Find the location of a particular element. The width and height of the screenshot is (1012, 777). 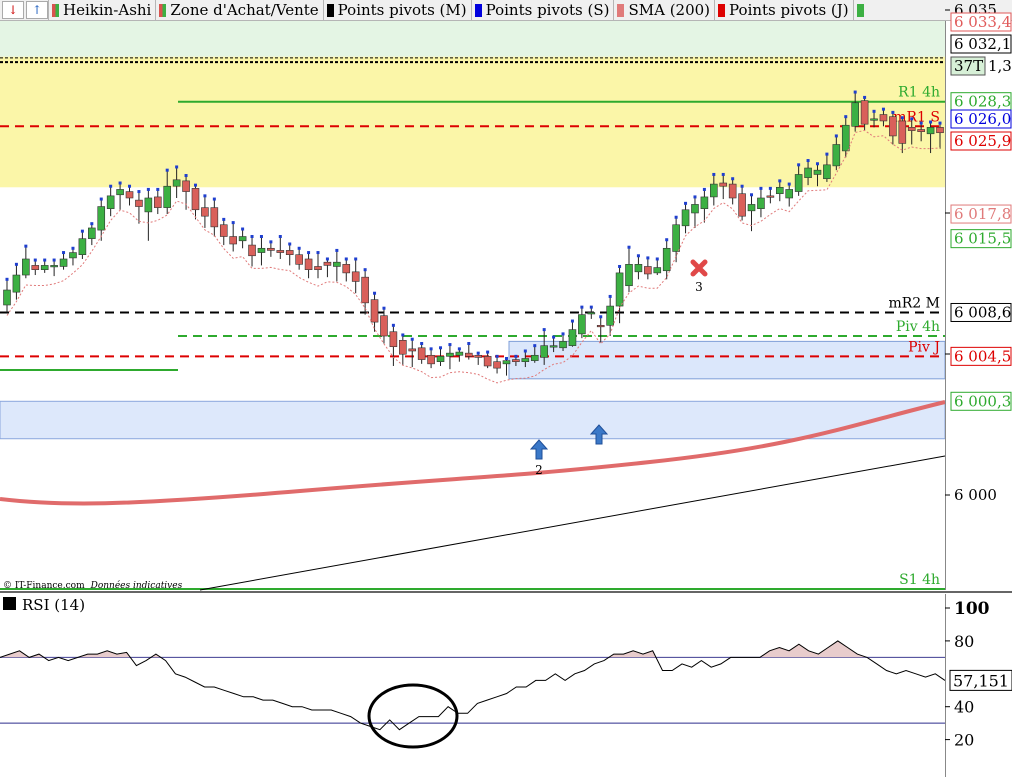

timer-value: 1,3 is located at coordinates (1000, 66).